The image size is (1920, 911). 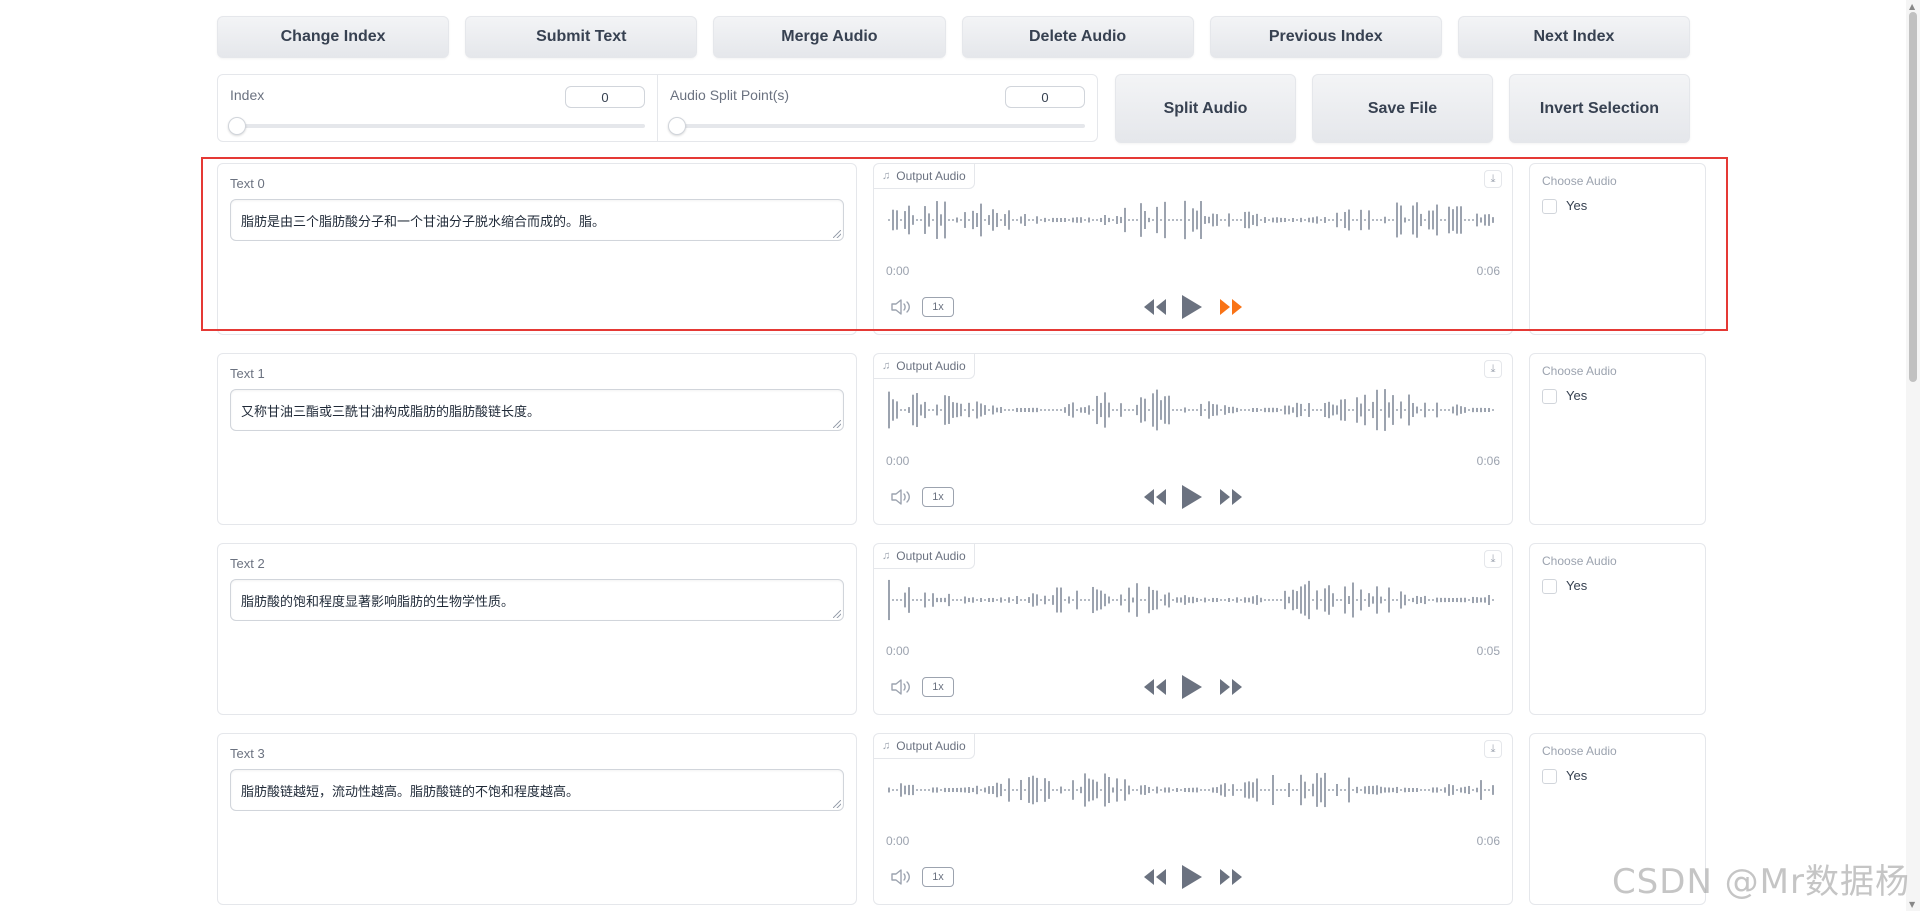 I want to click on index-label: Index, so click(x=247, y=95).